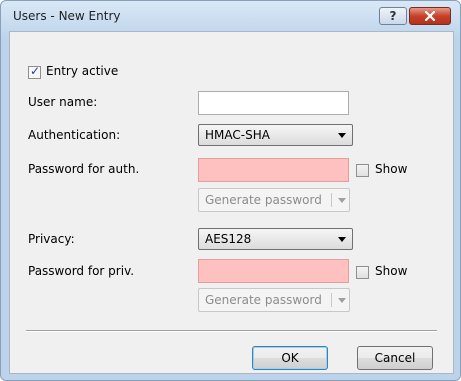 This screenshot has width=461, height=381. Describe the element at coordinates (263, 300) in the screenshot. I see `generate-priv-password-label: Generate password` at that location.